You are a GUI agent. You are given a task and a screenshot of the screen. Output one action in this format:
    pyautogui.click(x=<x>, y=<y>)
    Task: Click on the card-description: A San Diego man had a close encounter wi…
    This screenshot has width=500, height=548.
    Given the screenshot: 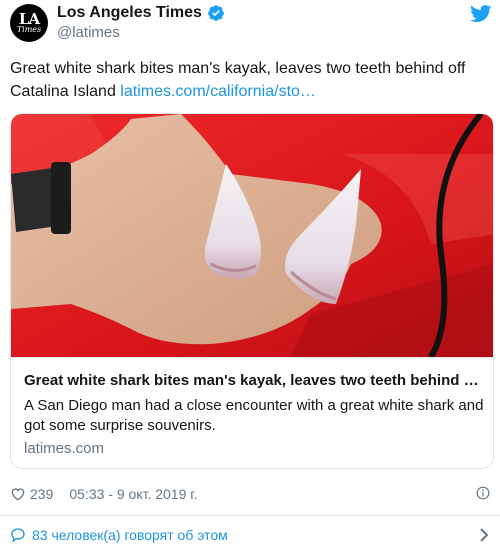 What is the action you would take?
    pyautogui.click(x=254, y=415)
    